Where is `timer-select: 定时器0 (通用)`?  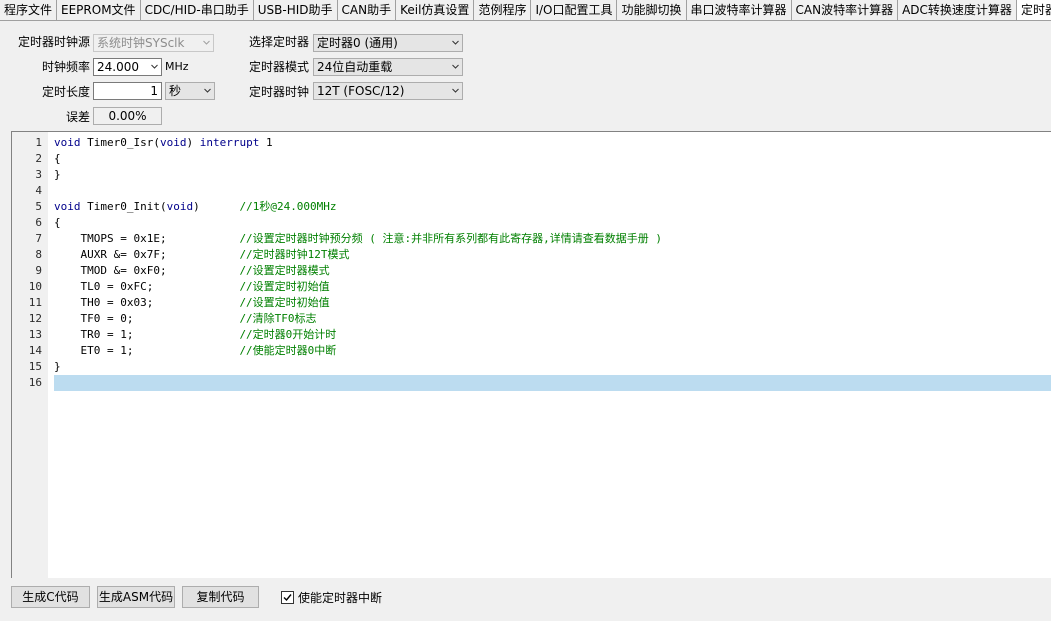
timer-select: 定时器0 (通用) is located at coordinates (388, 43).